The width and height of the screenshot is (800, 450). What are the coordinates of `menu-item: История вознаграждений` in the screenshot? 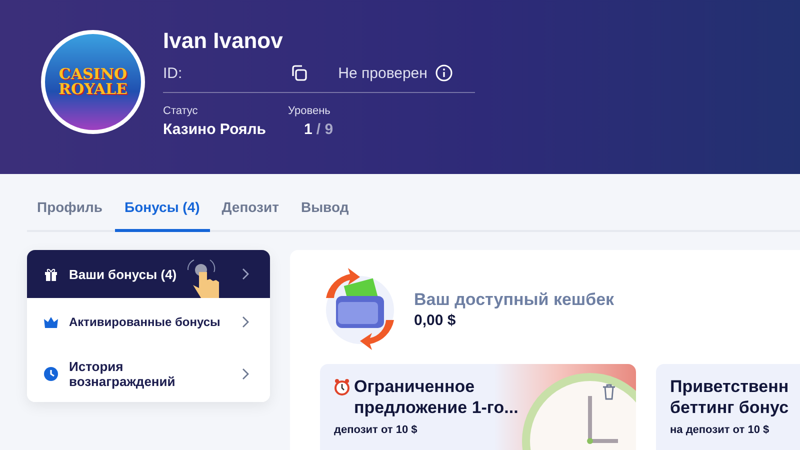 It's located at (148, 374).